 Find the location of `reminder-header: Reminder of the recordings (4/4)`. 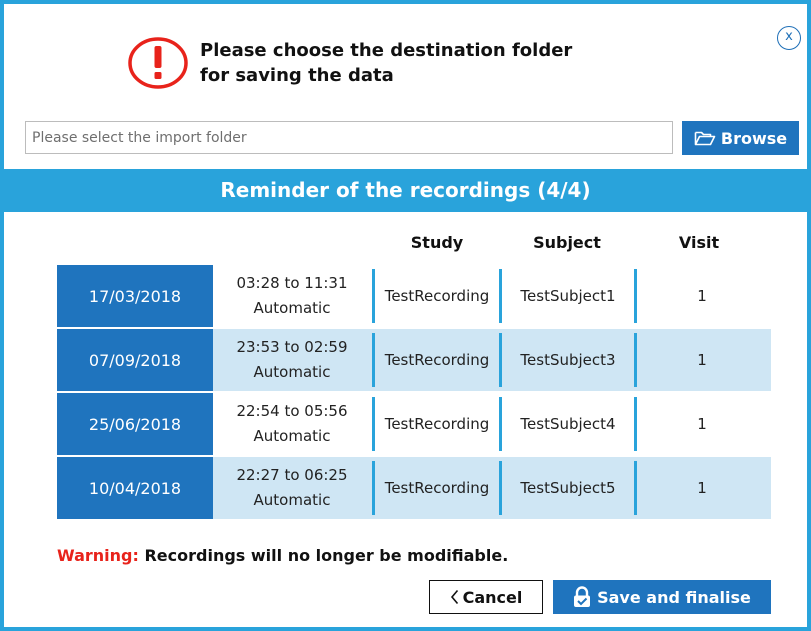

reminder-header: Reminder of the recordings (4/4) is located at coordinates (405, 190).